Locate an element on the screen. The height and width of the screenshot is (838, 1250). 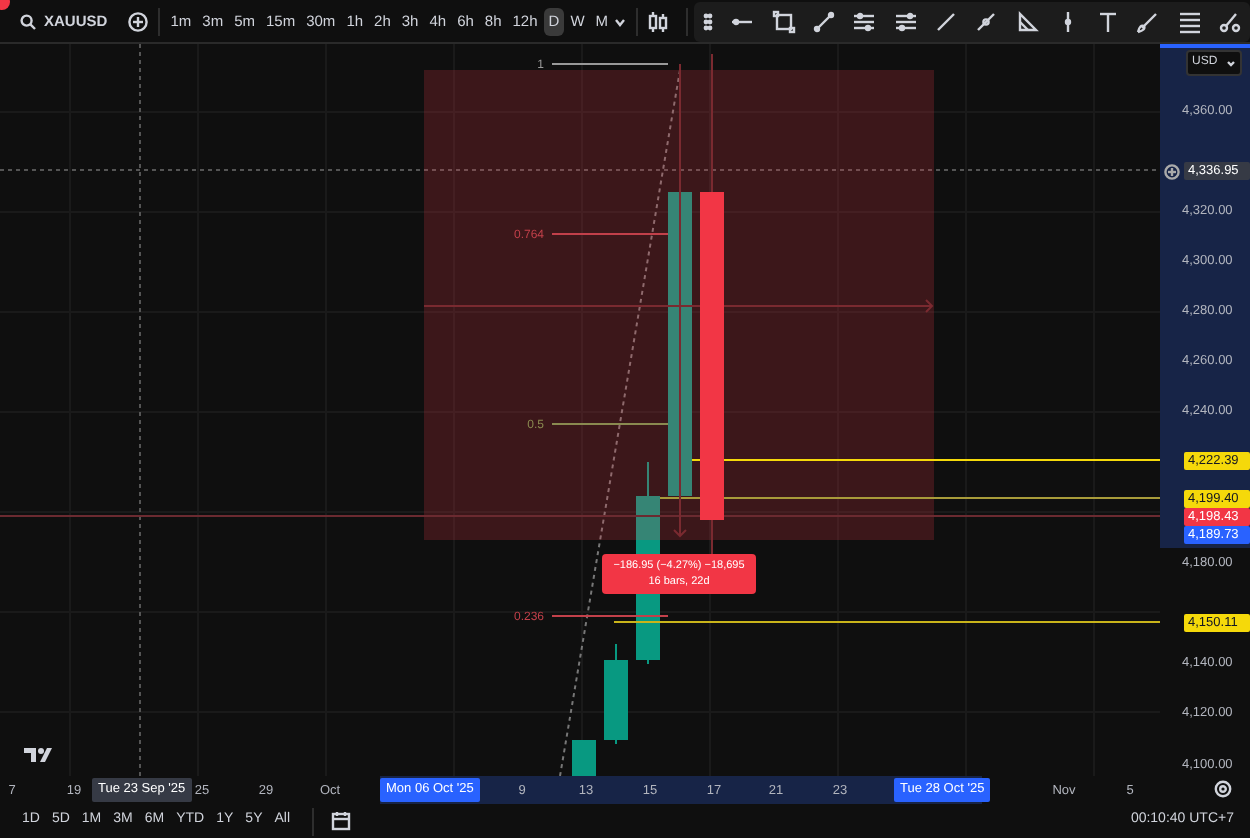
fib-lines-icon is located at coordinates (1189, 21).